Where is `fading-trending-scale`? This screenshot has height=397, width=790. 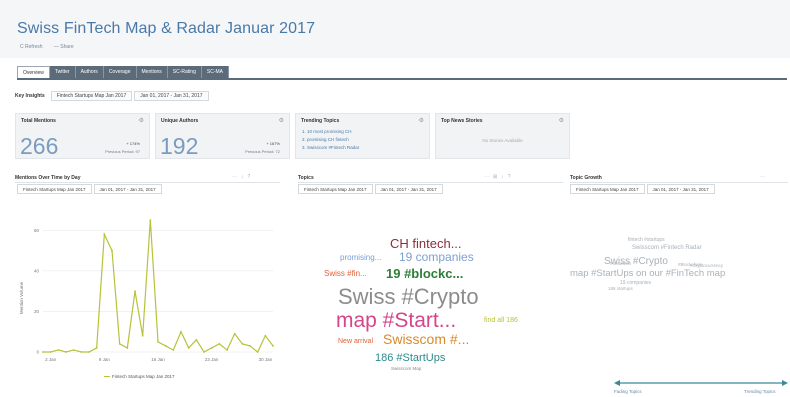
fading-trending-scale is located at coordinates (701, 383).